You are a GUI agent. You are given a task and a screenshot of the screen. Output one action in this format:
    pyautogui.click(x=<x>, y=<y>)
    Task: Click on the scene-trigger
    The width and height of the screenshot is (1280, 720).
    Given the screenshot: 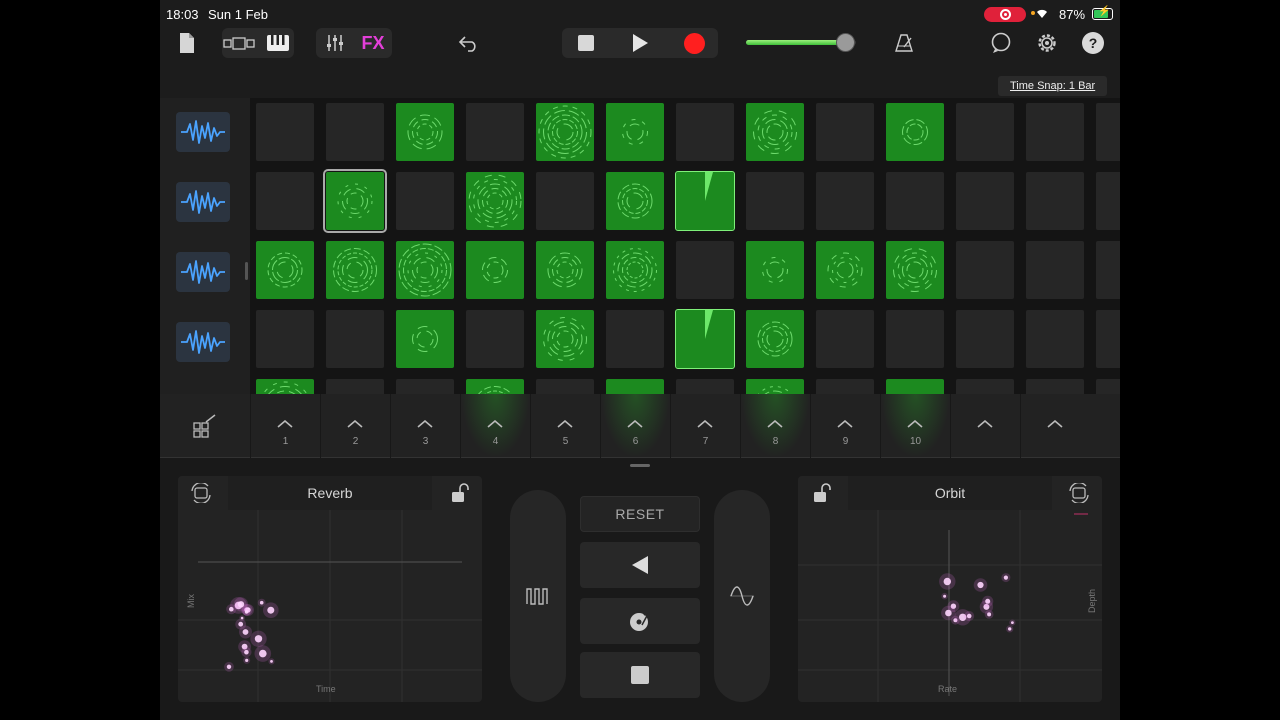 What is the action you would take?
    pyautogui.click(x=985, y=426)
    